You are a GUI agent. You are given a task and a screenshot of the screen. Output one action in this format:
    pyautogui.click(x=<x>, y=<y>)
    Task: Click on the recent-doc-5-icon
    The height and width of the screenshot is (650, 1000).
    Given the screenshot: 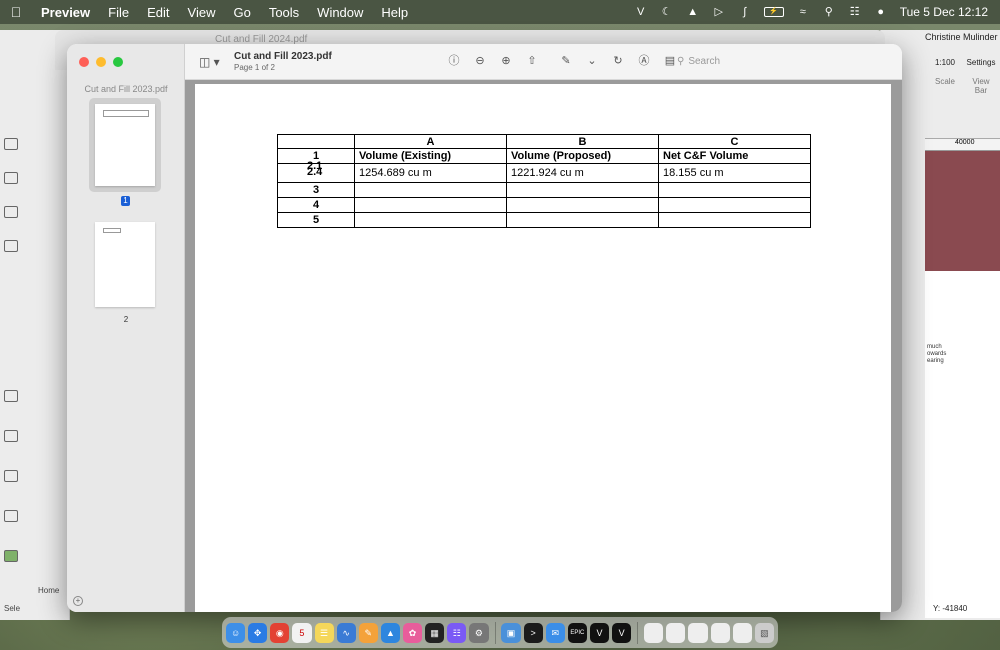 What is the action you would take?
    pyautogui.click(x=742, y=632)
    